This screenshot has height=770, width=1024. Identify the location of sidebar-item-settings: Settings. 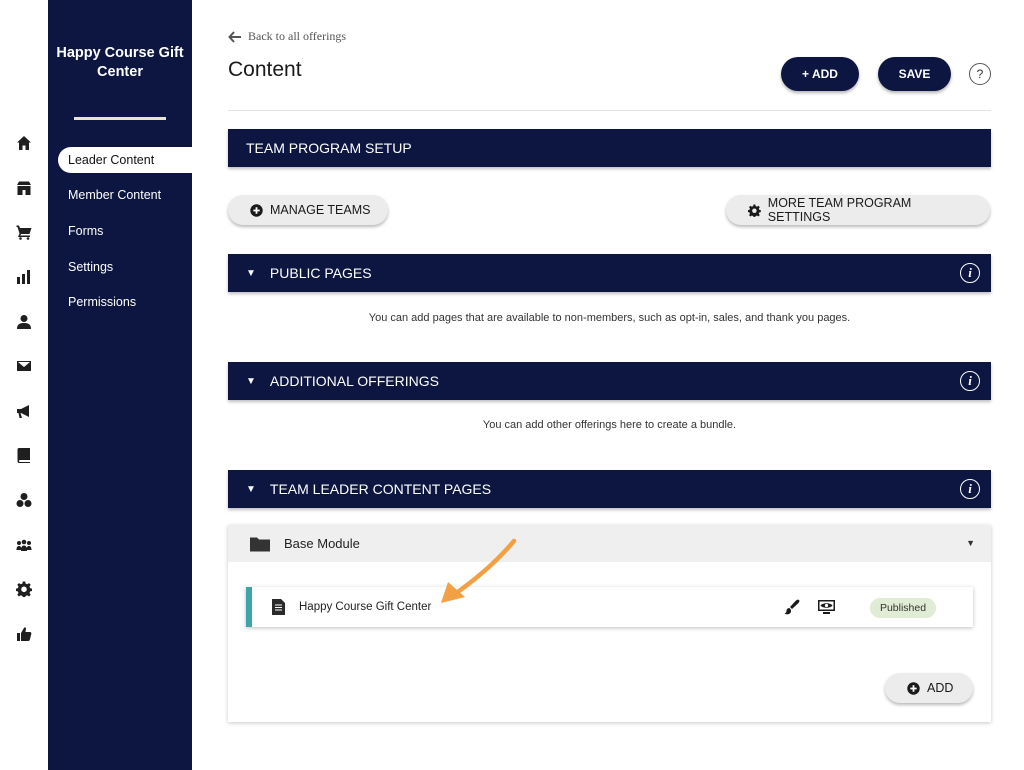
(125, 267).